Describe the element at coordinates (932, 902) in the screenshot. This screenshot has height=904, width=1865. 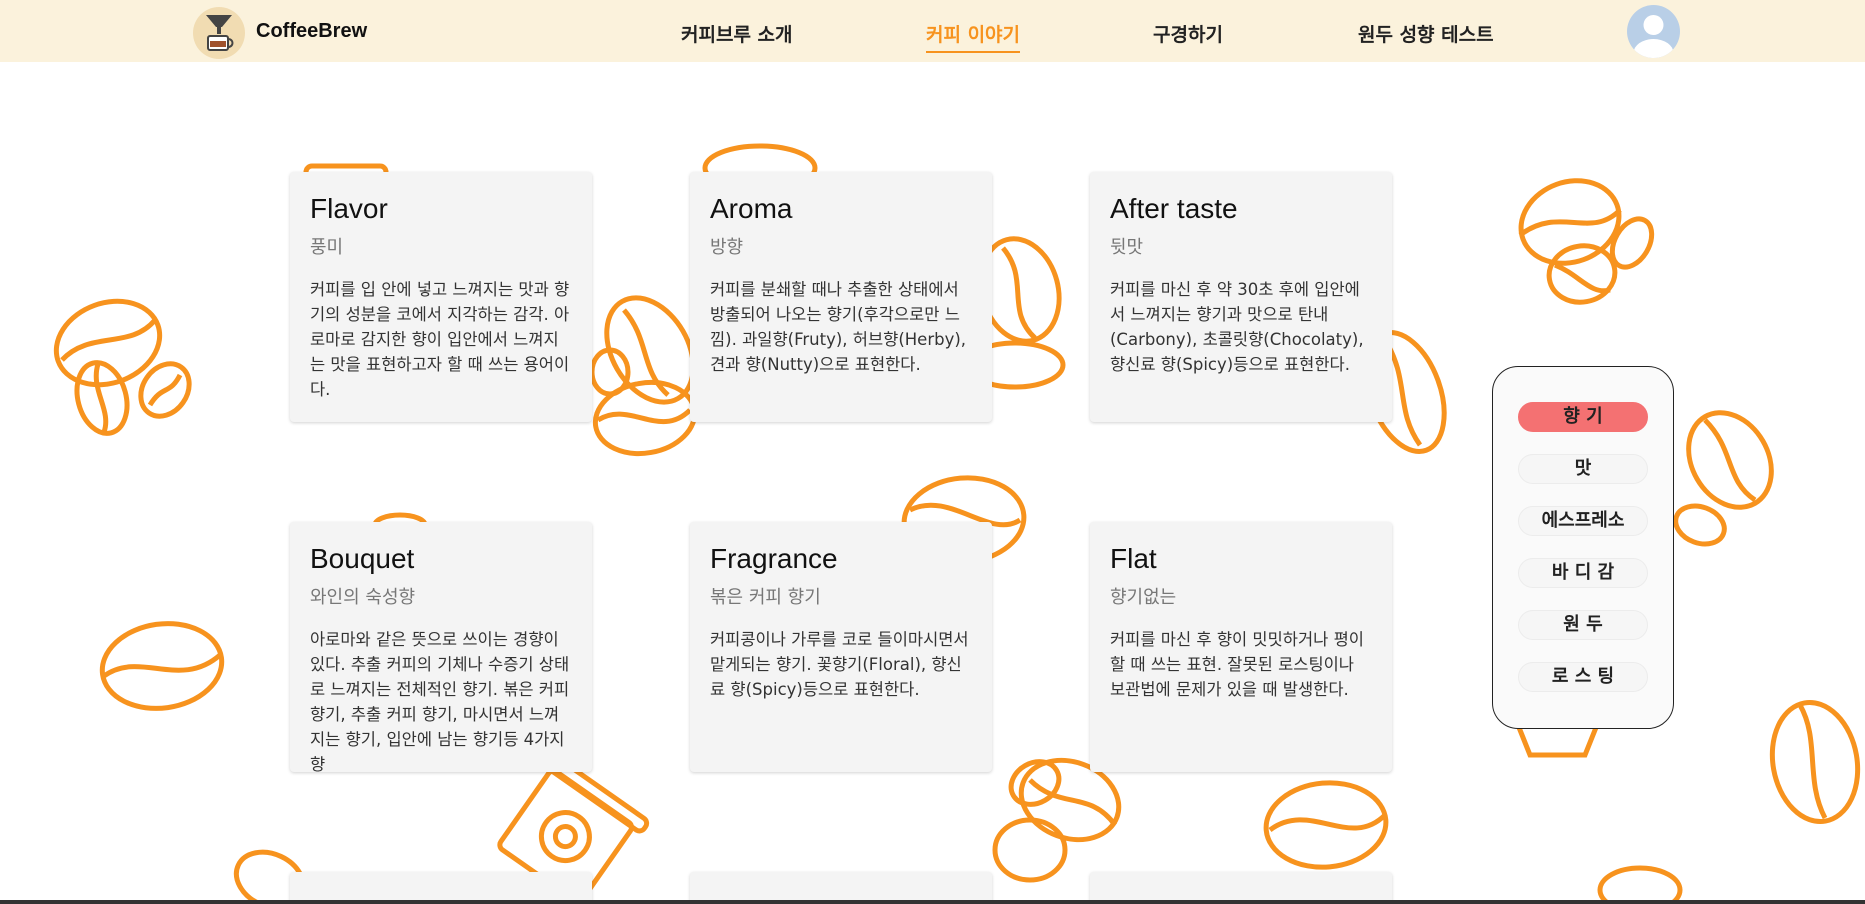
I see `window-bottom-edge` at that location.